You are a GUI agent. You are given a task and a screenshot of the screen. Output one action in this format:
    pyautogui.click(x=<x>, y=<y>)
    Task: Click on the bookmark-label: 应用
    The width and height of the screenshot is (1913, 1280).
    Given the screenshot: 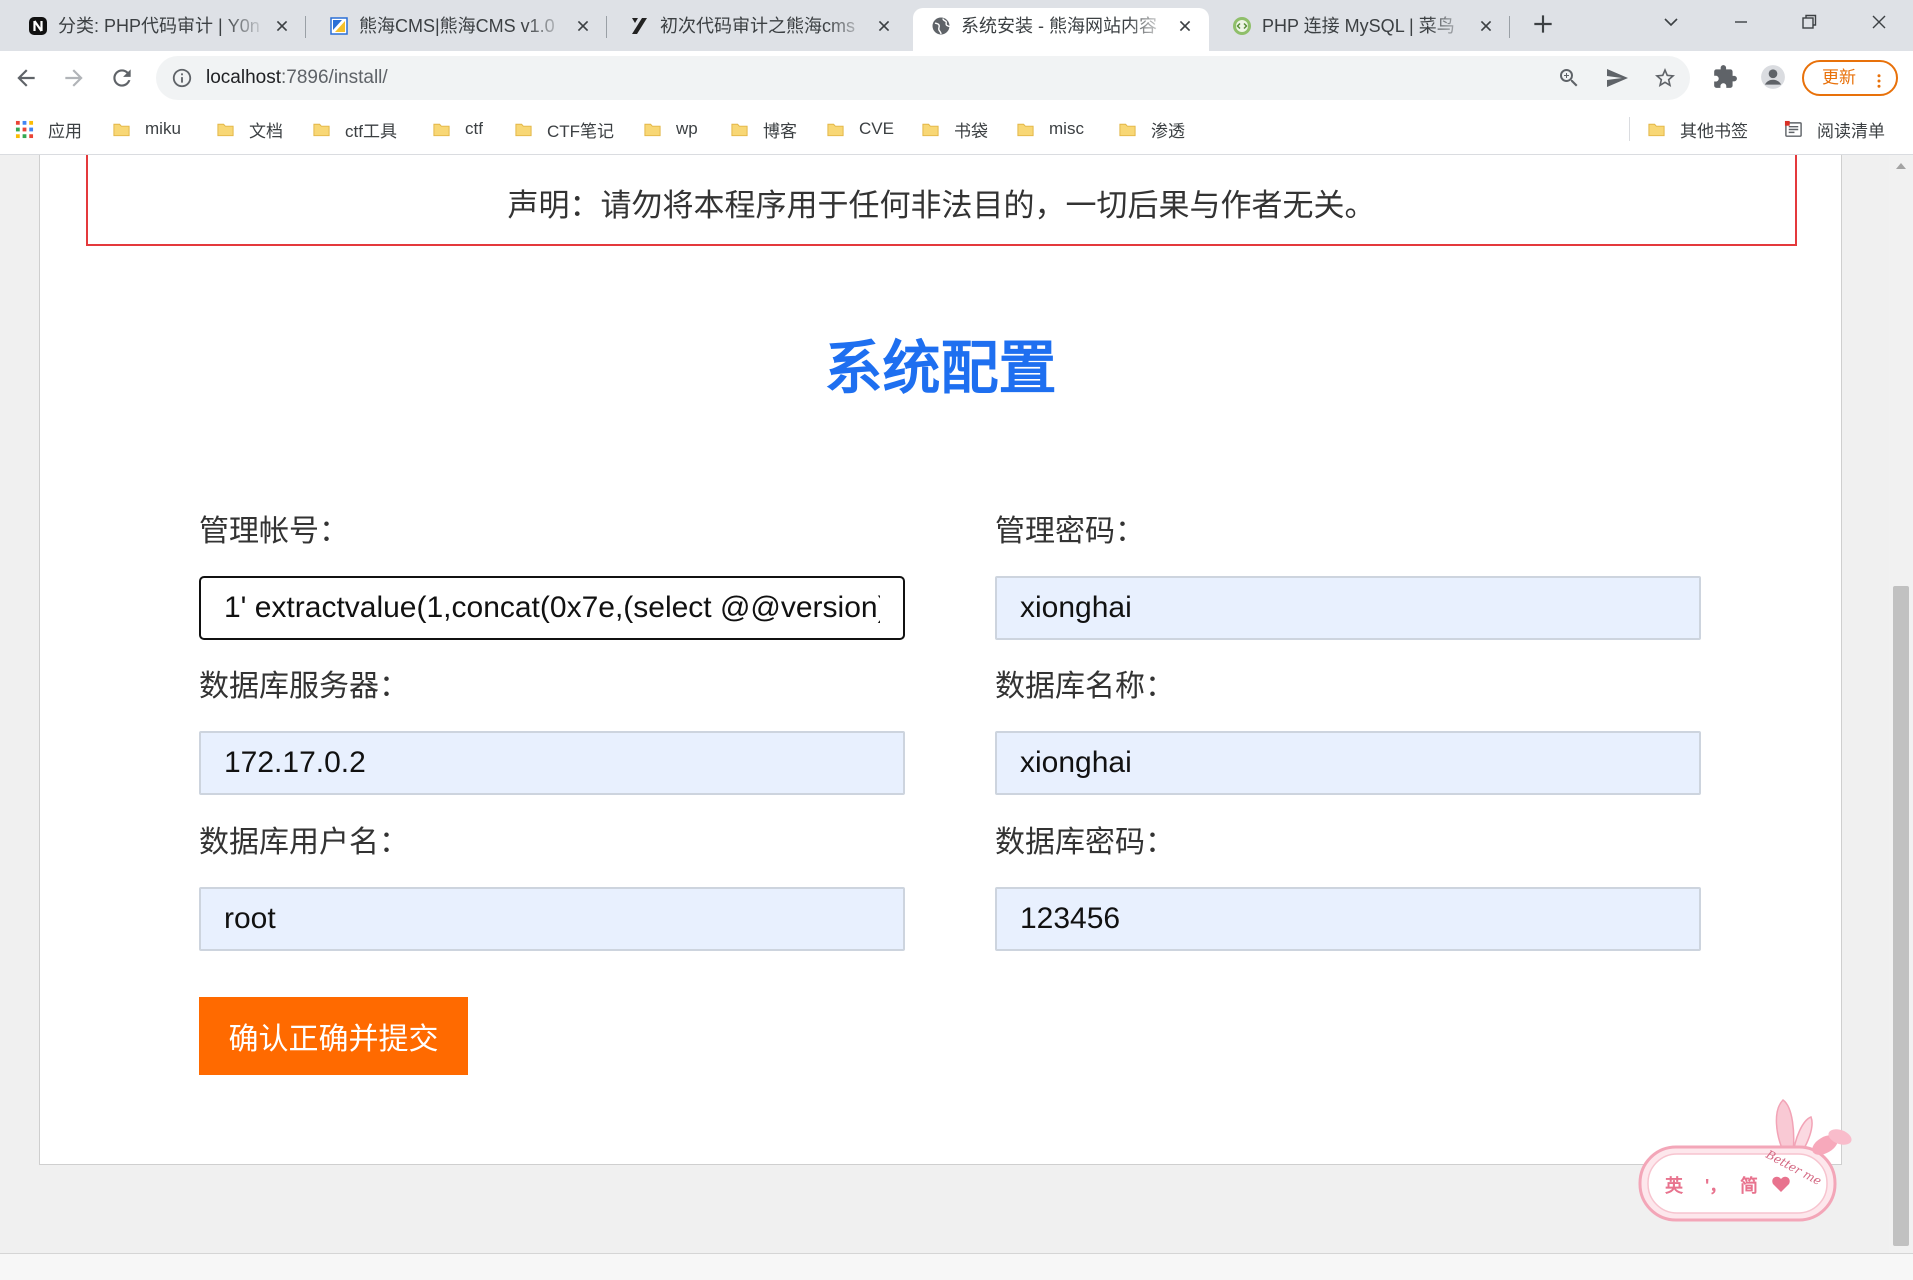 What is the action you would take?
    pyautogui.click(x=65, y=131)
    